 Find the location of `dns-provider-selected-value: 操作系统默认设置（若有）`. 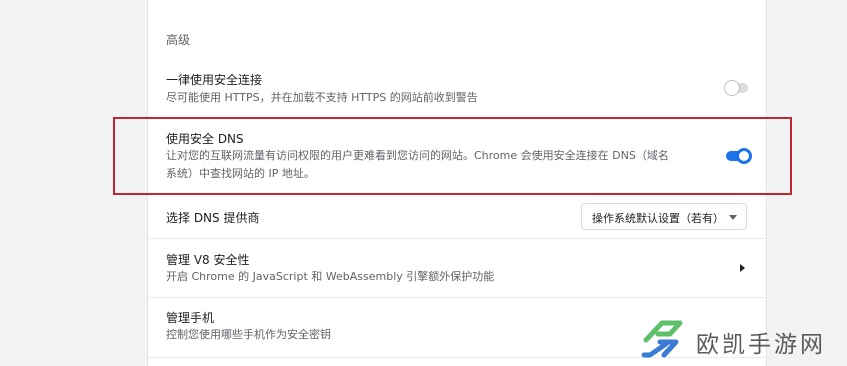

dns-provider-selected-value: 操作系统默认设置（若有） is located at coordinates (658, 218).